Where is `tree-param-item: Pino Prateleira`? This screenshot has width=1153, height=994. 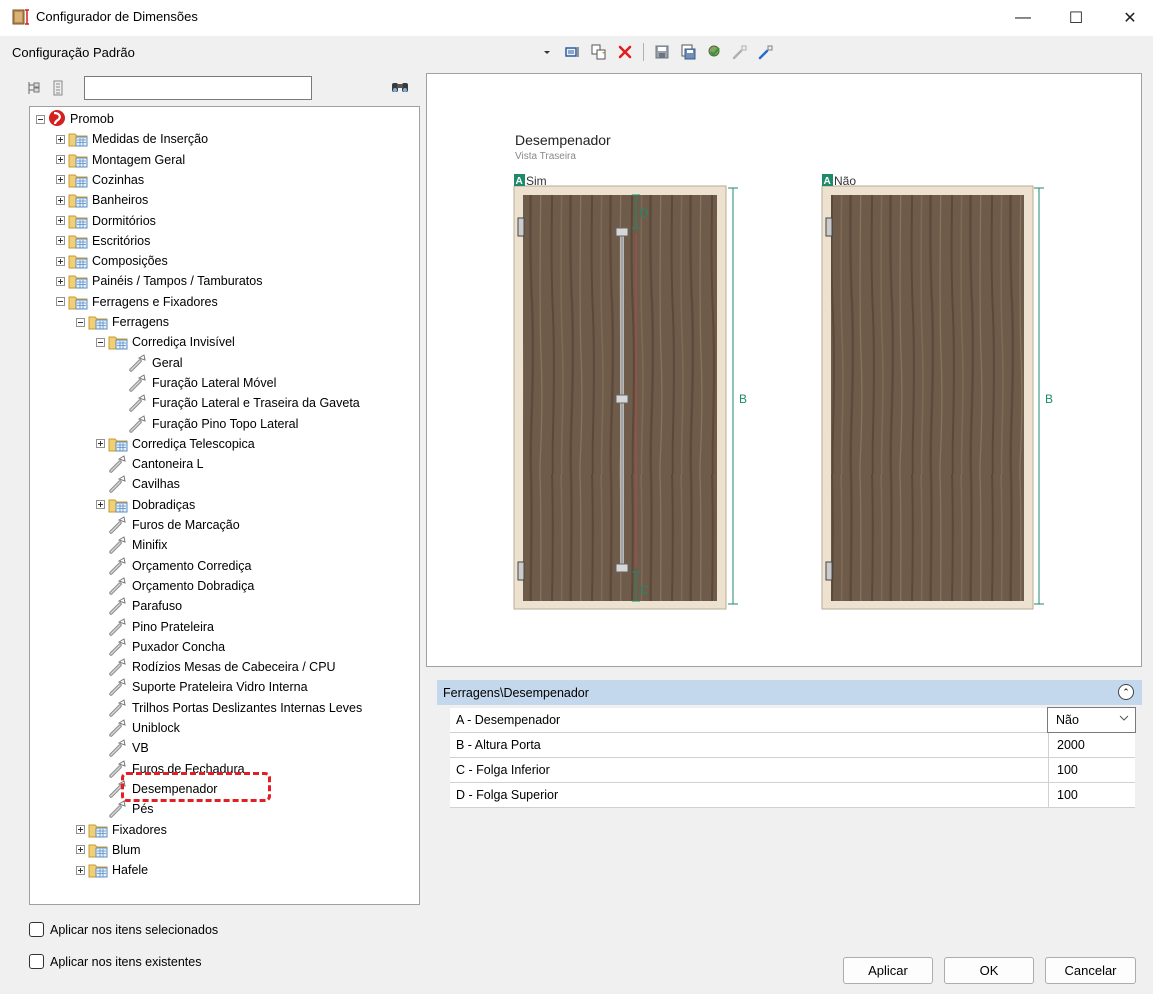 tree-param-item: Pino Prateleira is located at coordinates (155, 627).